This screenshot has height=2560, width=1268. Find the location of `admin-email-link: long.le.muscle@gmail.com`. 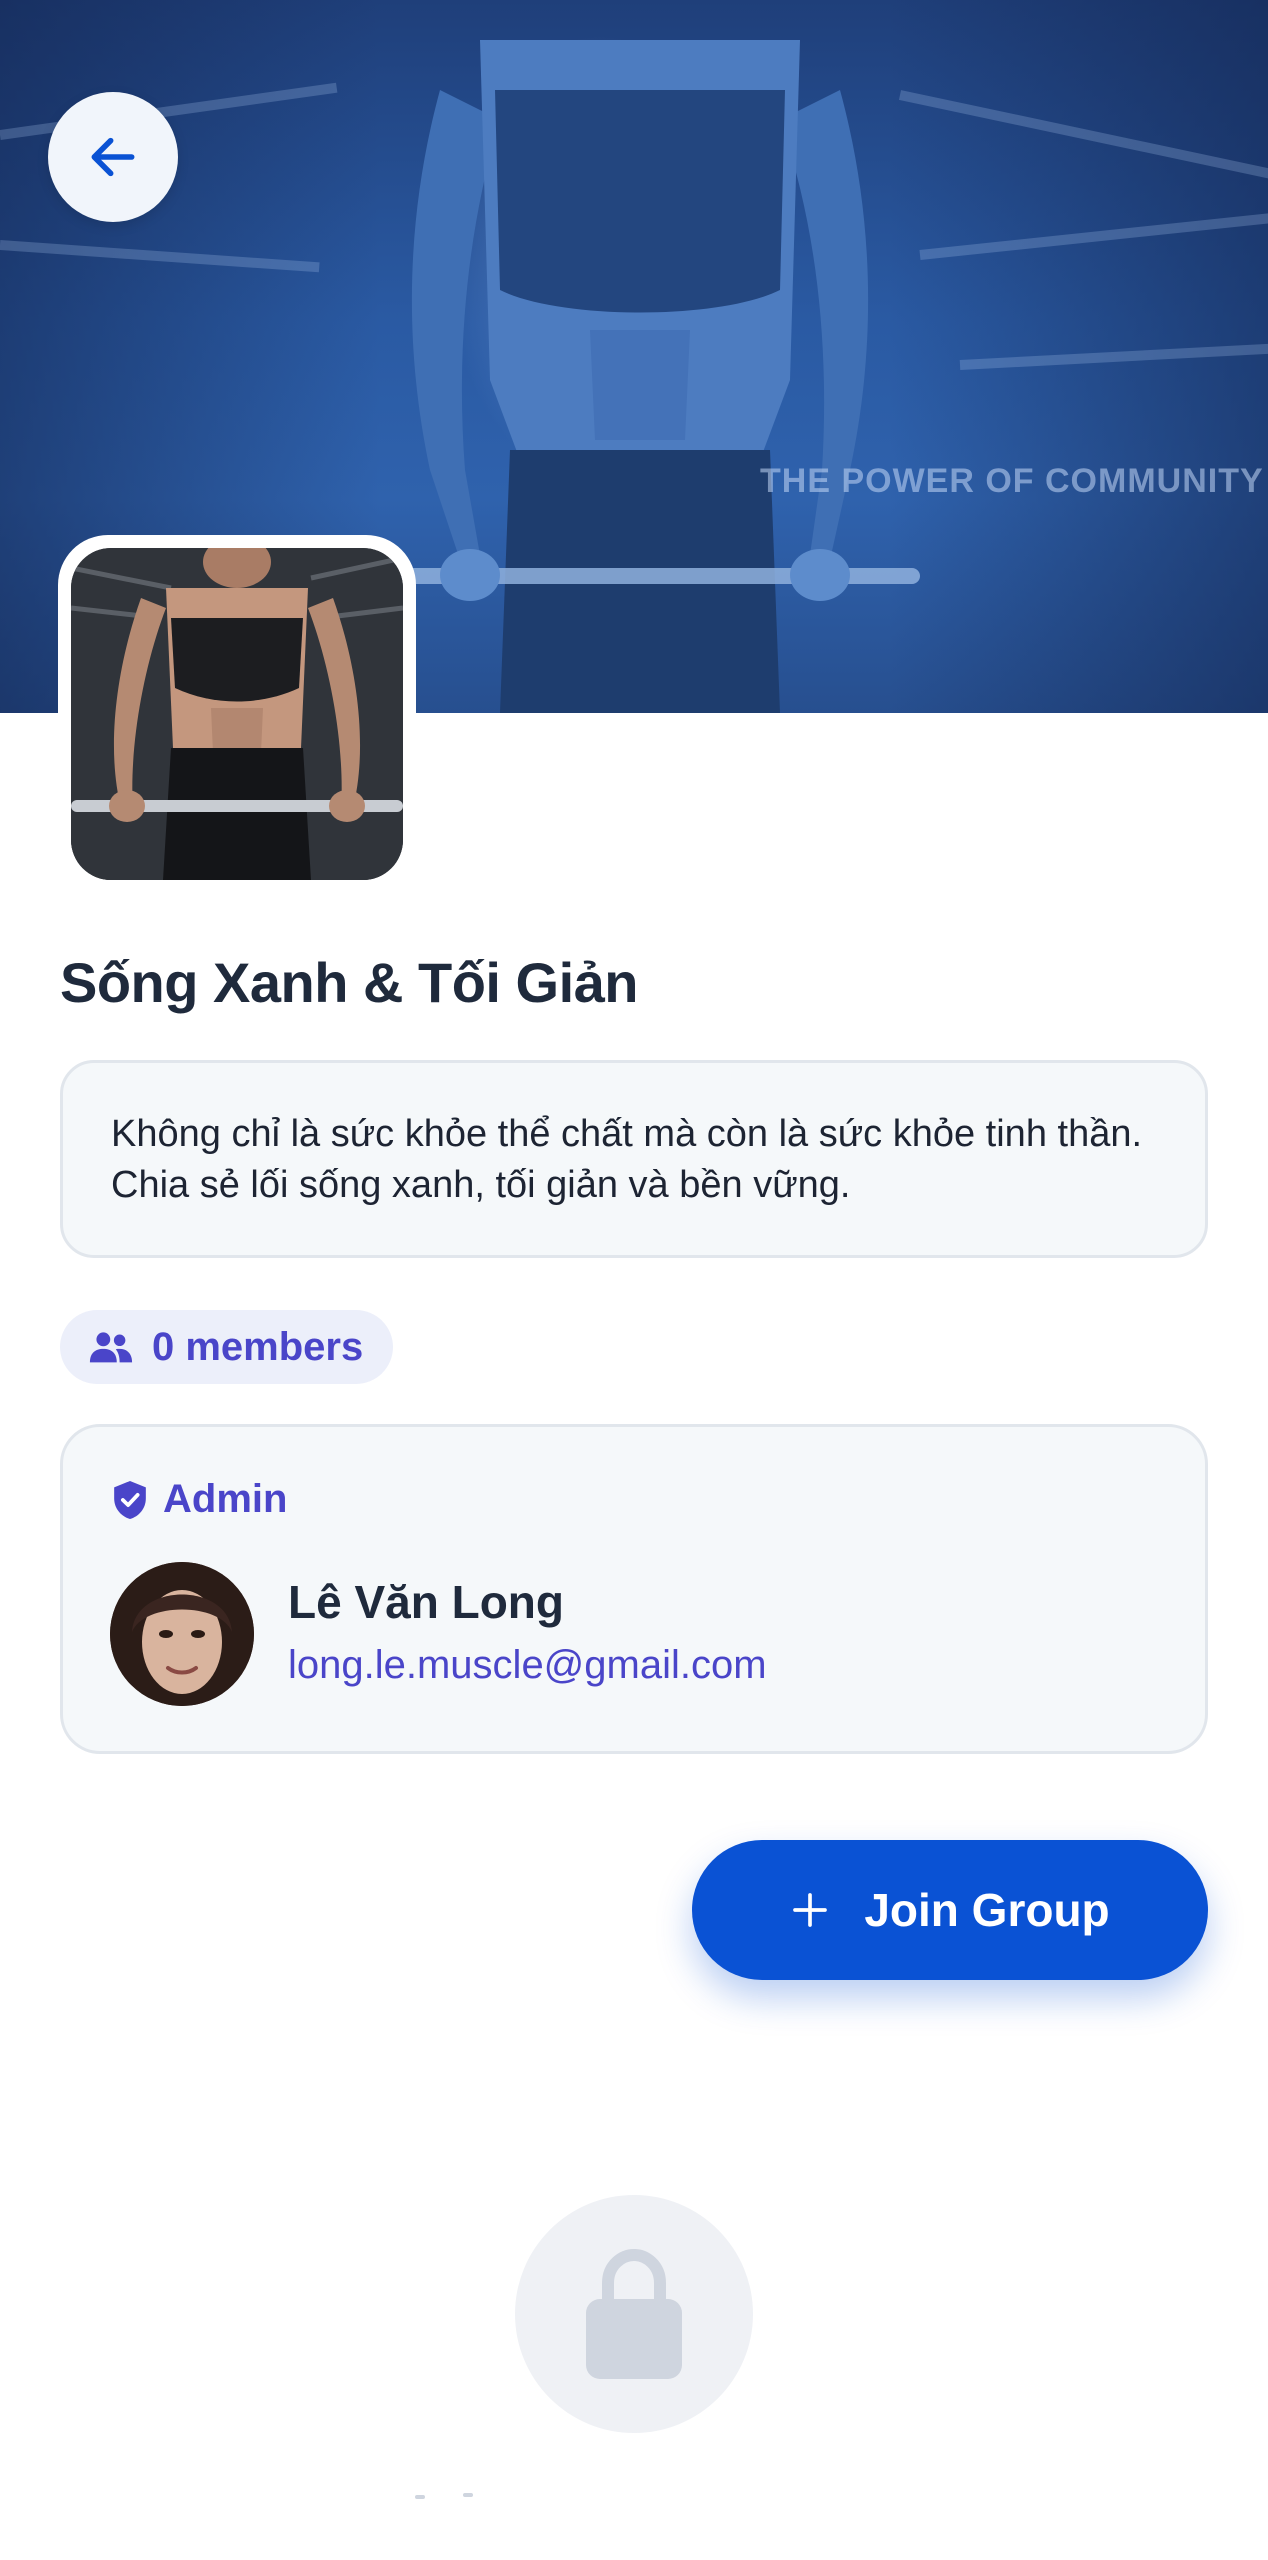

admin-email-link: long.le.muscle@gmail.com is located at coordinates (527, 1665).